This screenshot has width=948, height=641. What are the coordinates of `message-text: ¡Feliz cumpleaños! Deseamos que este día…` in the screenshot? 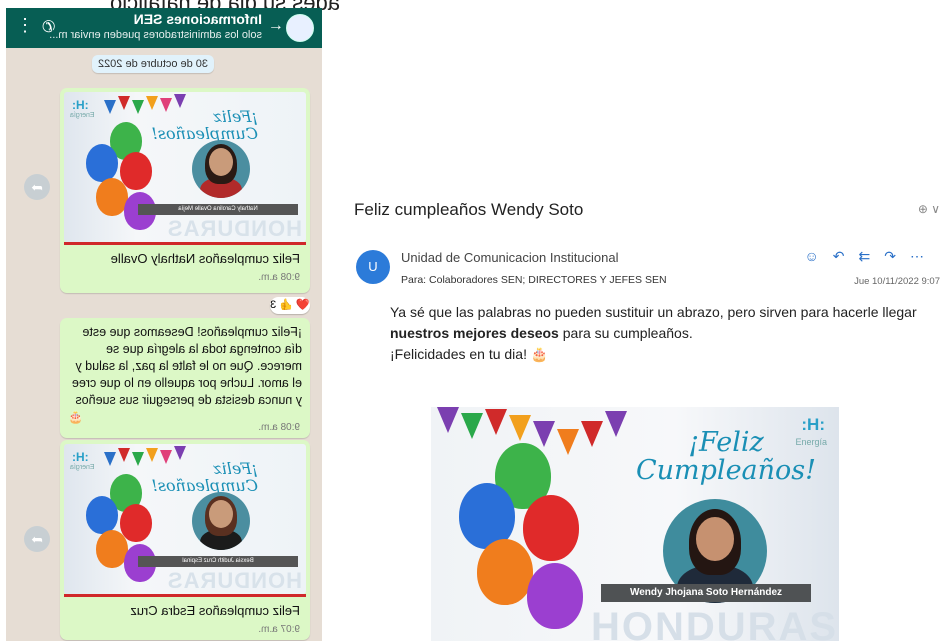 It's located at (186, 366).